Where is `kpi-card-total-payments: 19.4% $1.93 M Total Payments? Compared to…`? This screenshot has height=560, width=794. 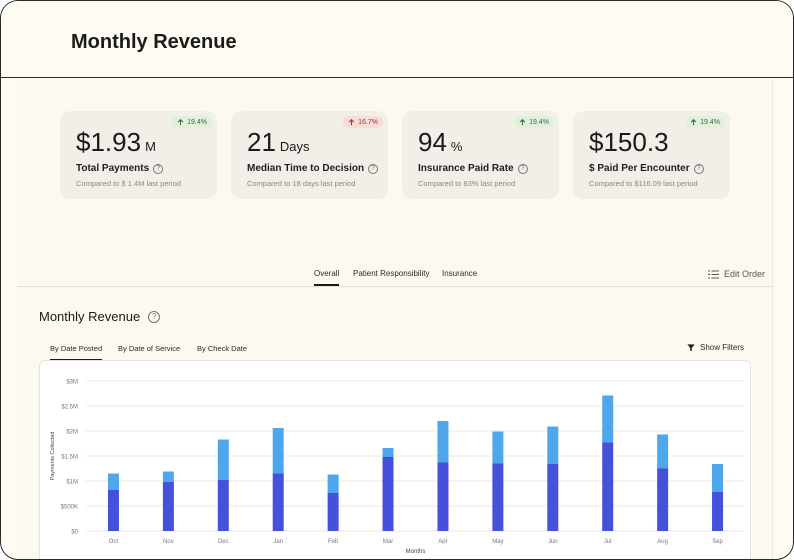 kpi-card-total-payments: 19.4% $1.93 M Total Payments? Compared to… is located at coordinates (138, 155).